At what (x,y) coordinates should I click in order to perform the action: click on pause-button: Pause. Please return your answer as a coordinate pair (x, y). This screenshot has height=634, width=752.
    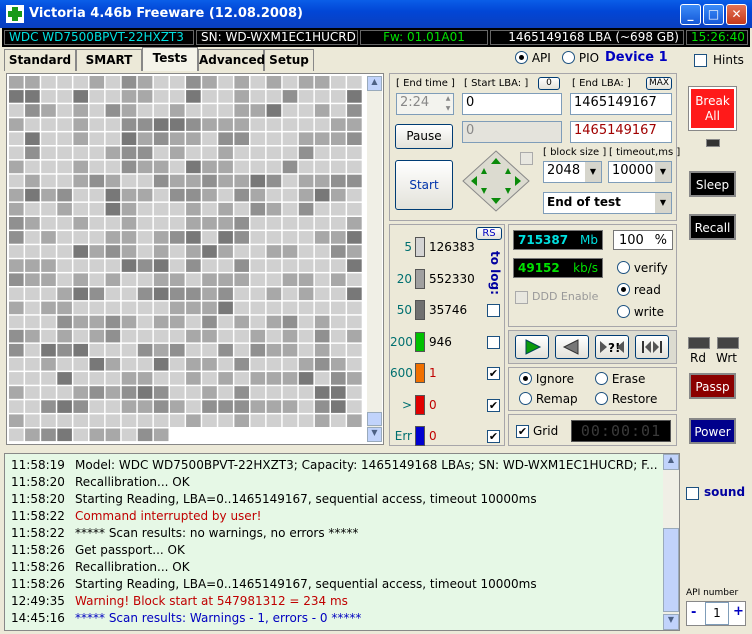
    Looking at the image, I should click on (424, 136).